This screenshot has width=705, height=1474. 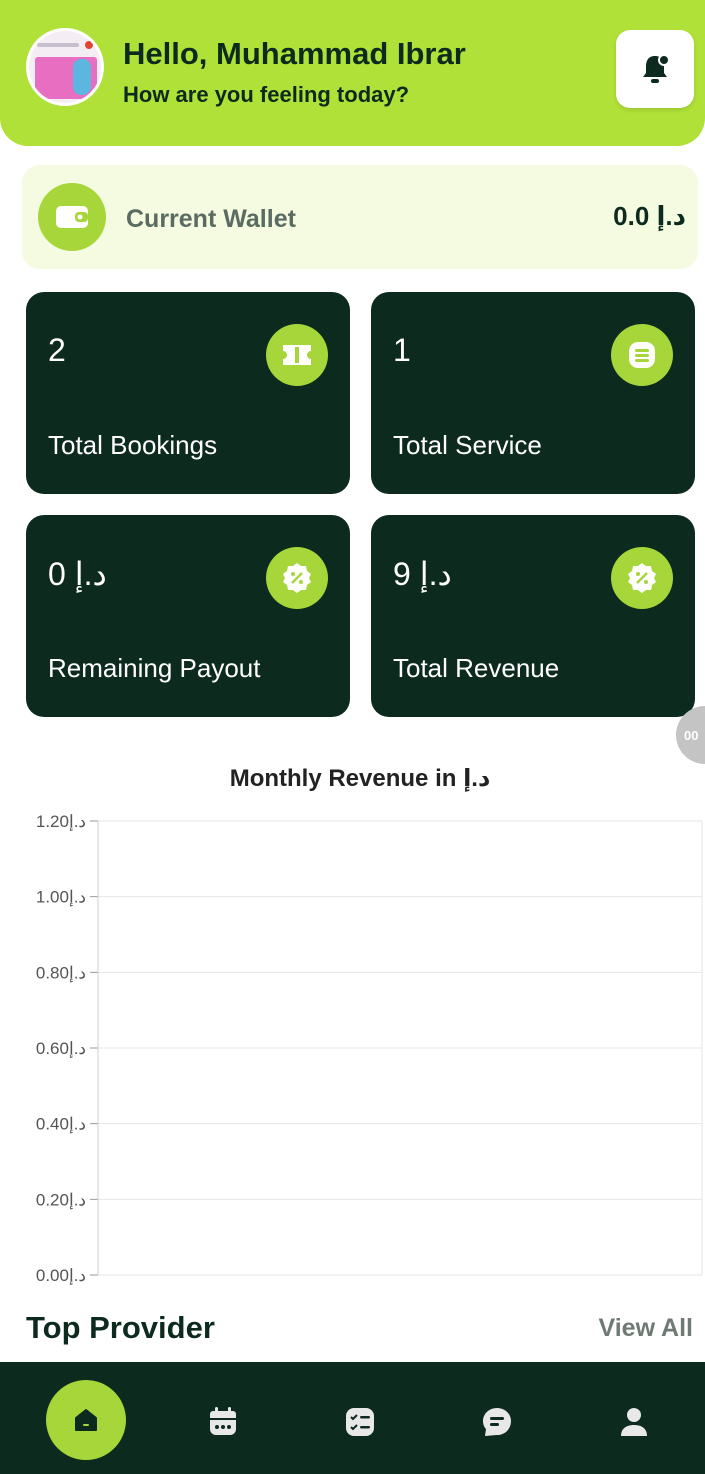 I want to click on y-tick-label: 0.00د.إ, so click(x=61, y=1275).